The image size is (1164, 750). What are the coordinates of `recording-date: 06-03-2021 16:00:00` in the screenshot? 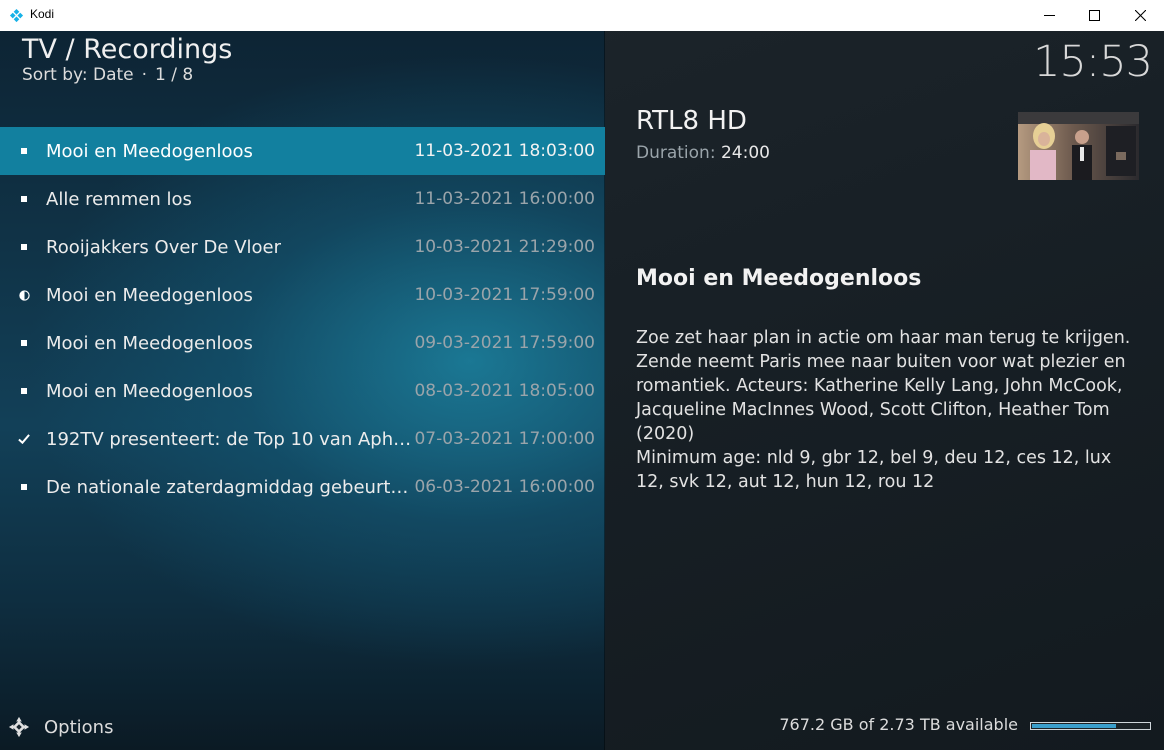 It's located at (504, 487).